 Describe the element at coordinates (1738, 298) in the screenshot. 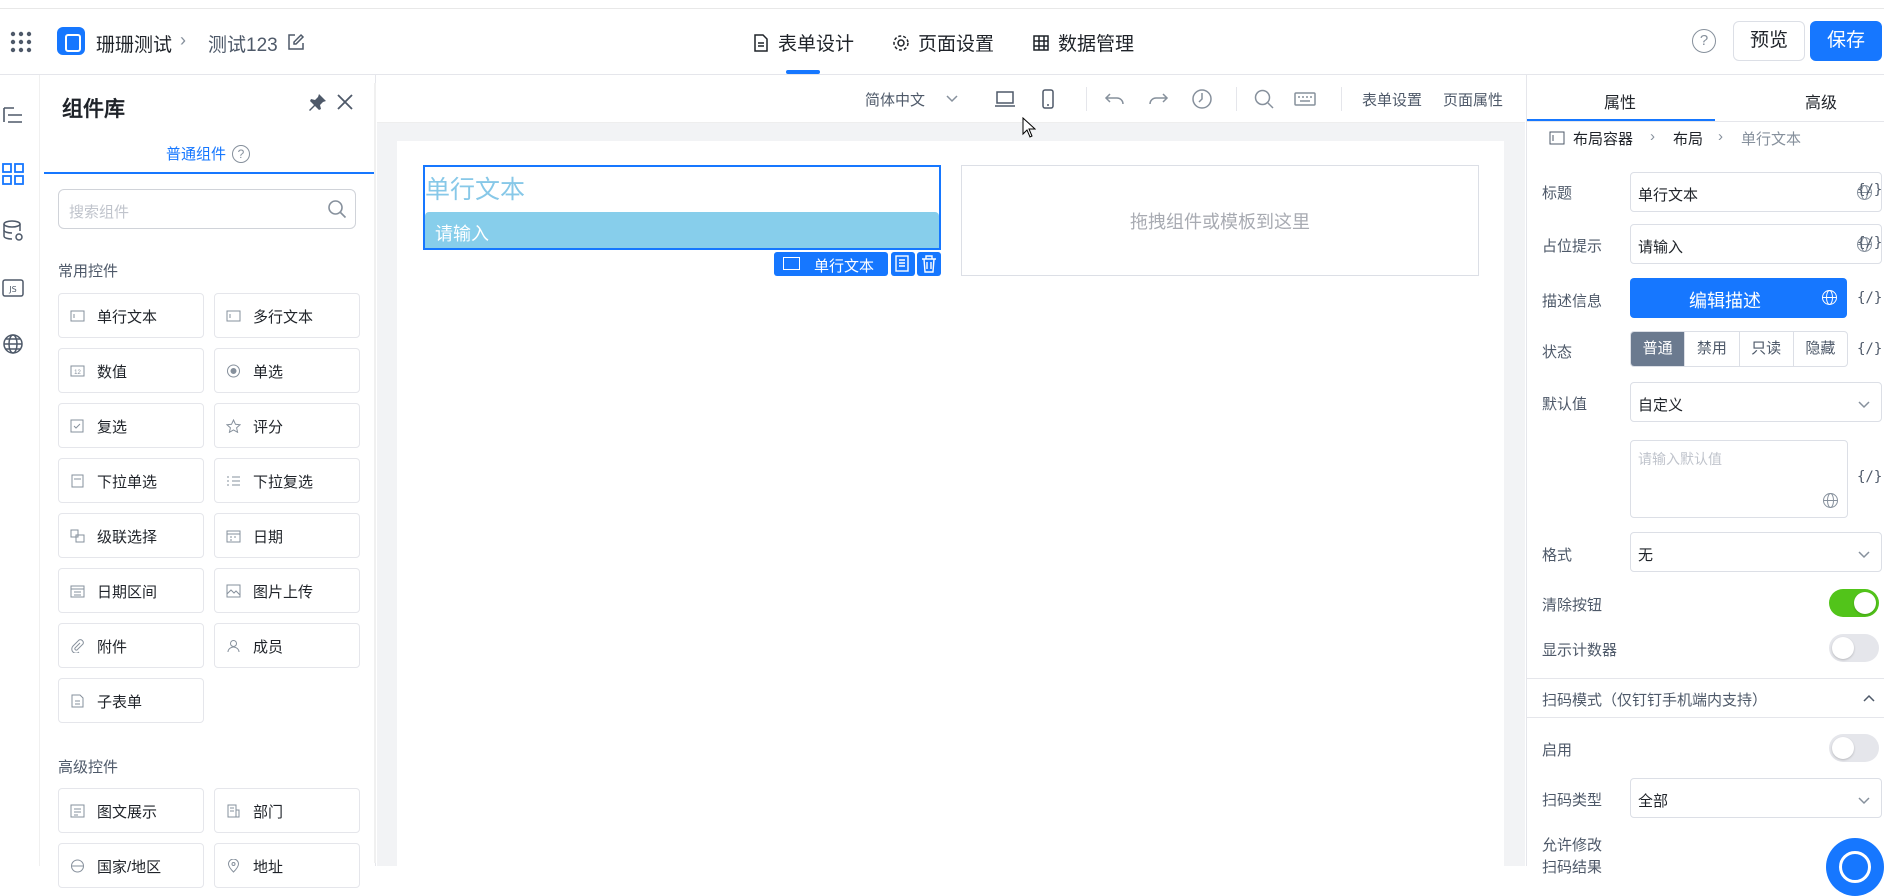

I see `edit-description-button: 编辑描述` at that location.